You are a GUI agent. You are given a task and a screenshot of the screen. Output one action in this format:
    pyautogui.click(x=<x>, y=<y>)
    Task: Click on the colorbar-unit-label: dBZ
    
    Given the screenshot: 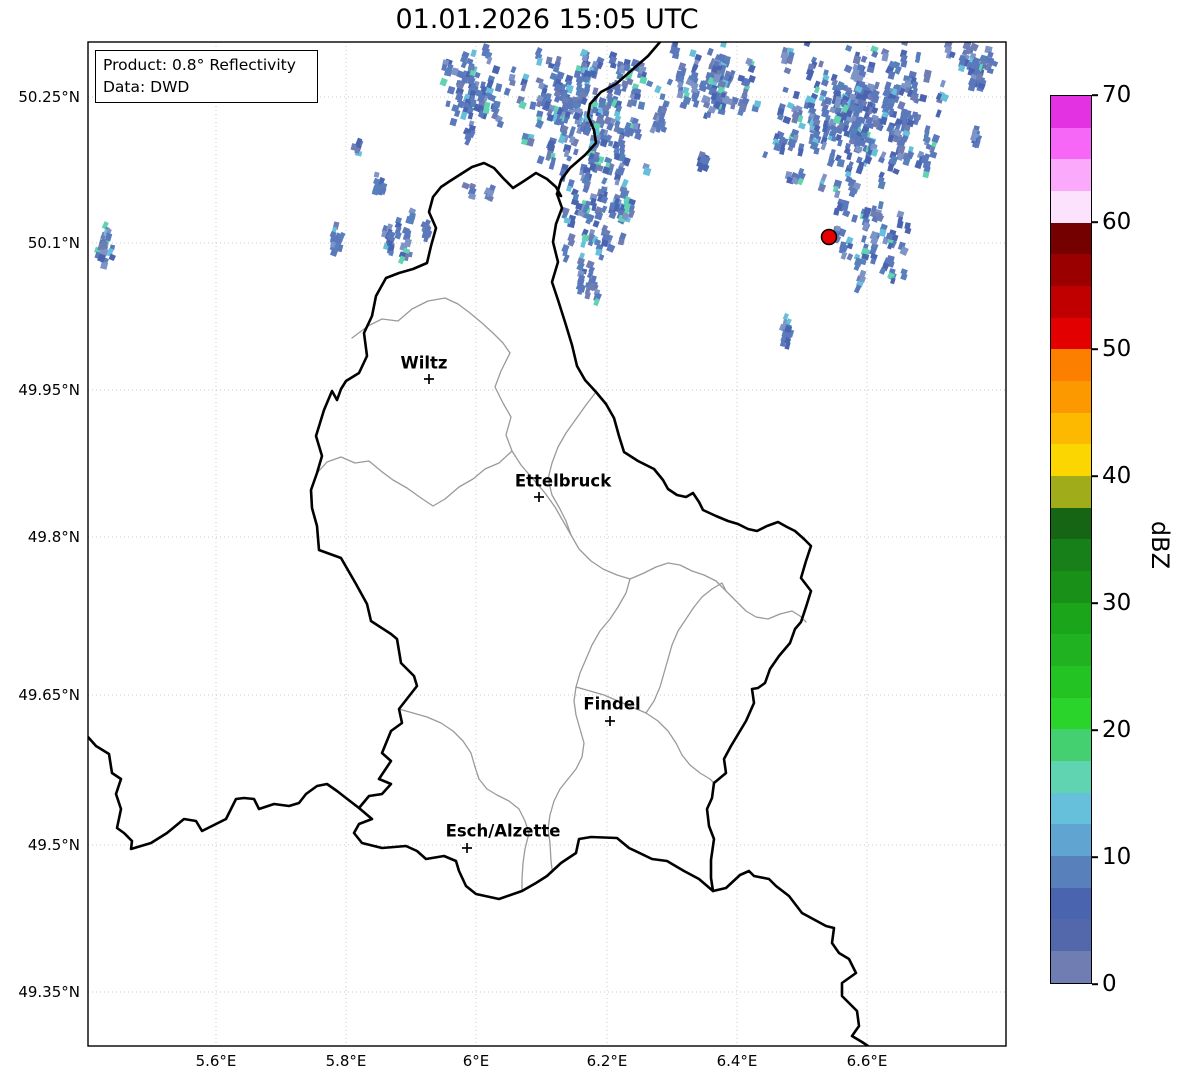 What is the action you would take?
    pyautogui.click(x=1160, y=545)
    